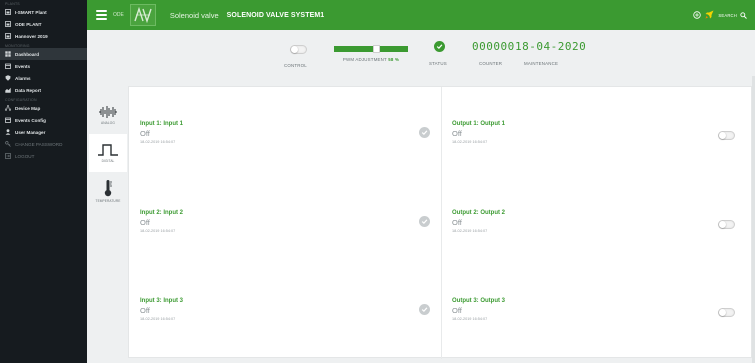 This screenshot has width=755, height=363. Describe the element at coordinates (142, 15) in the screenshot. I see `device-logo-icon` at that location.